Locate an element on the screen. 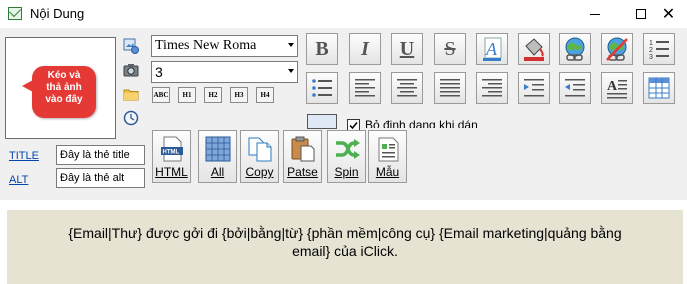  font-family-value: Times New Roma is located at coordinates (206, 45).